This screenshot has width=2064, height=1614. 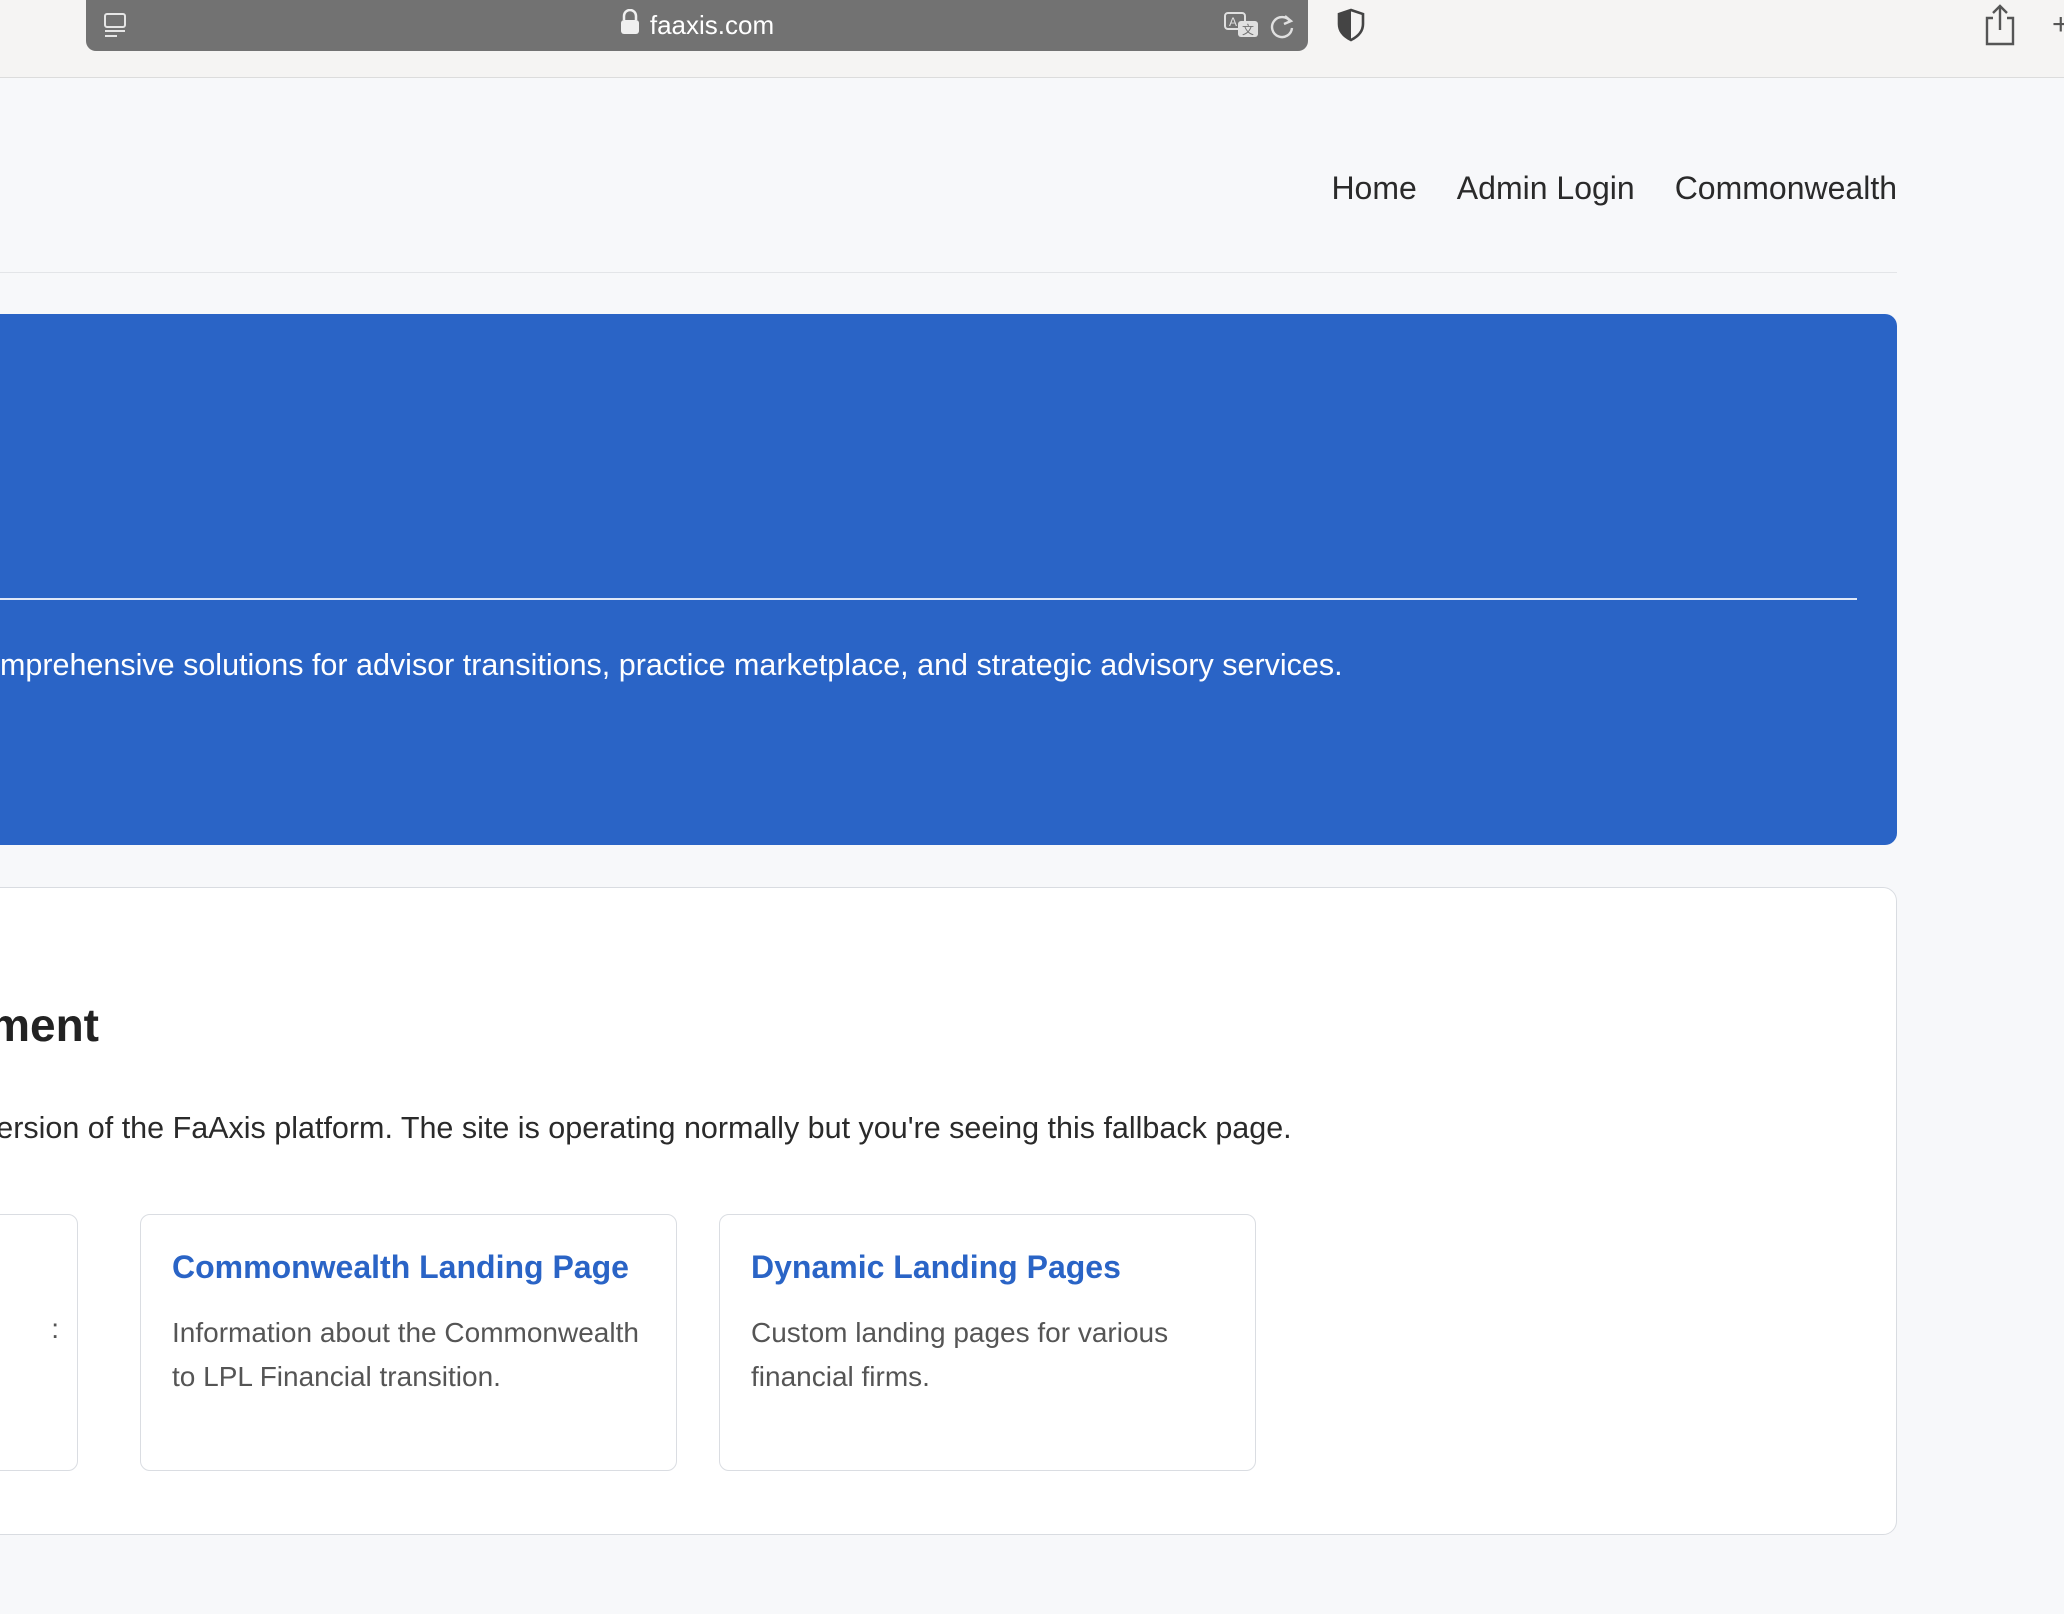 What do you see at coordinates (1546, 188) in the screenshot?
I see `nav-admin-login: Admin Login` at bounding box center [1546, 188].